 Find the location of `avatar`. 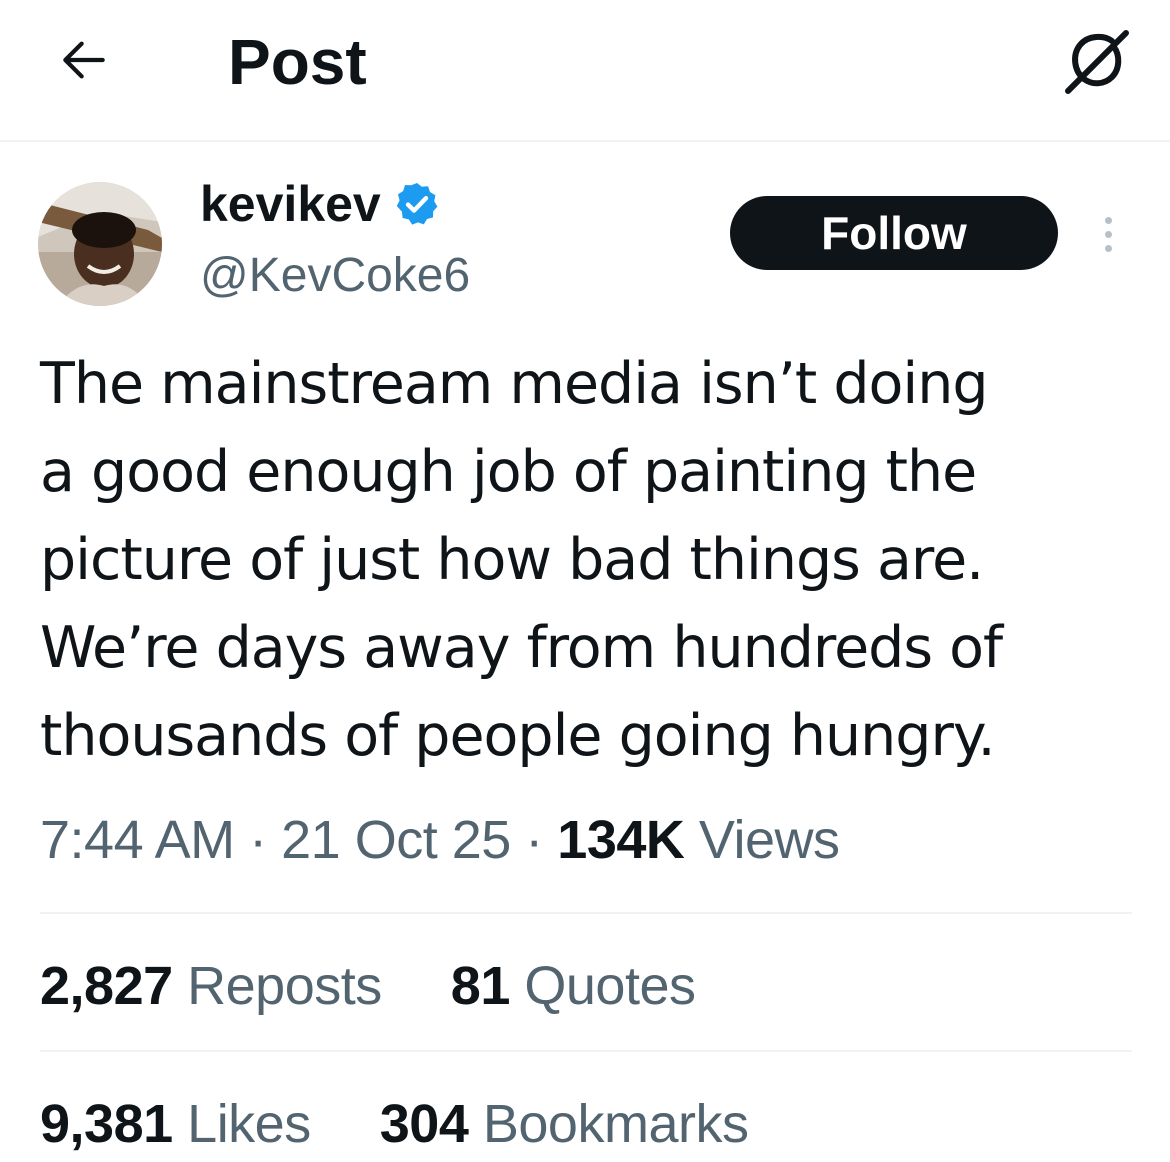

avatar is located at coordinates (100, 244).